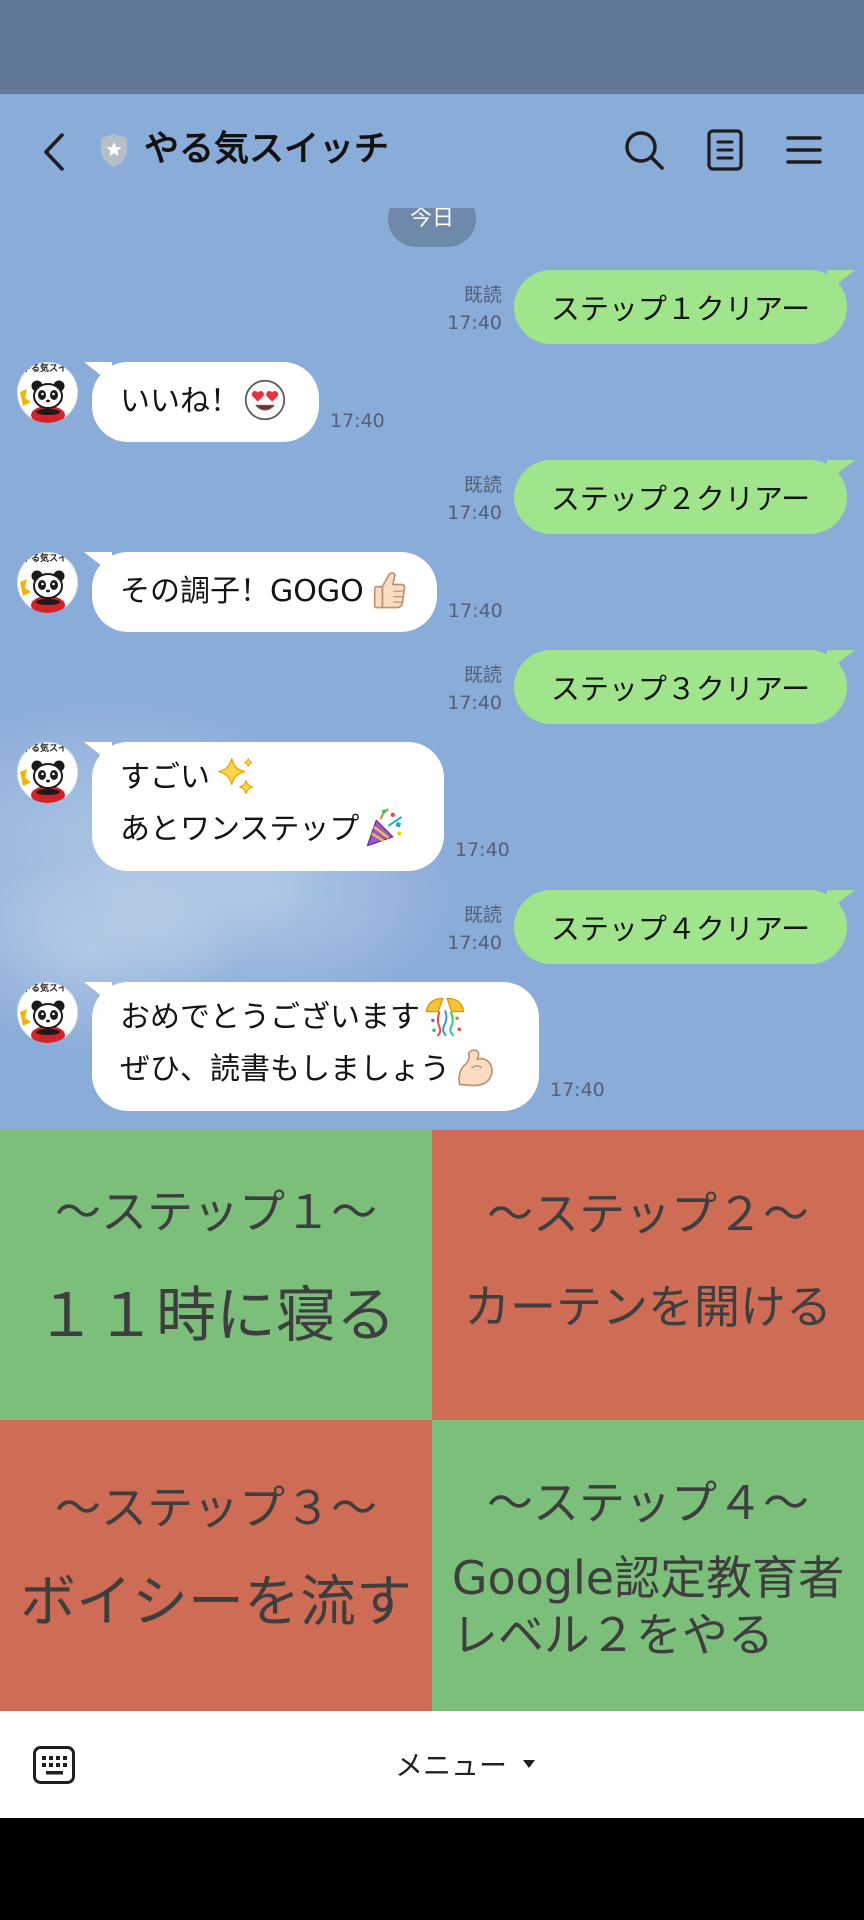 The width and height of the screenshot is (864, 1920). Describe the element at coordinates (432, 927) in the screenshot. I see `message-row: 既読 17:40 ステップ４クリアー` at that location.